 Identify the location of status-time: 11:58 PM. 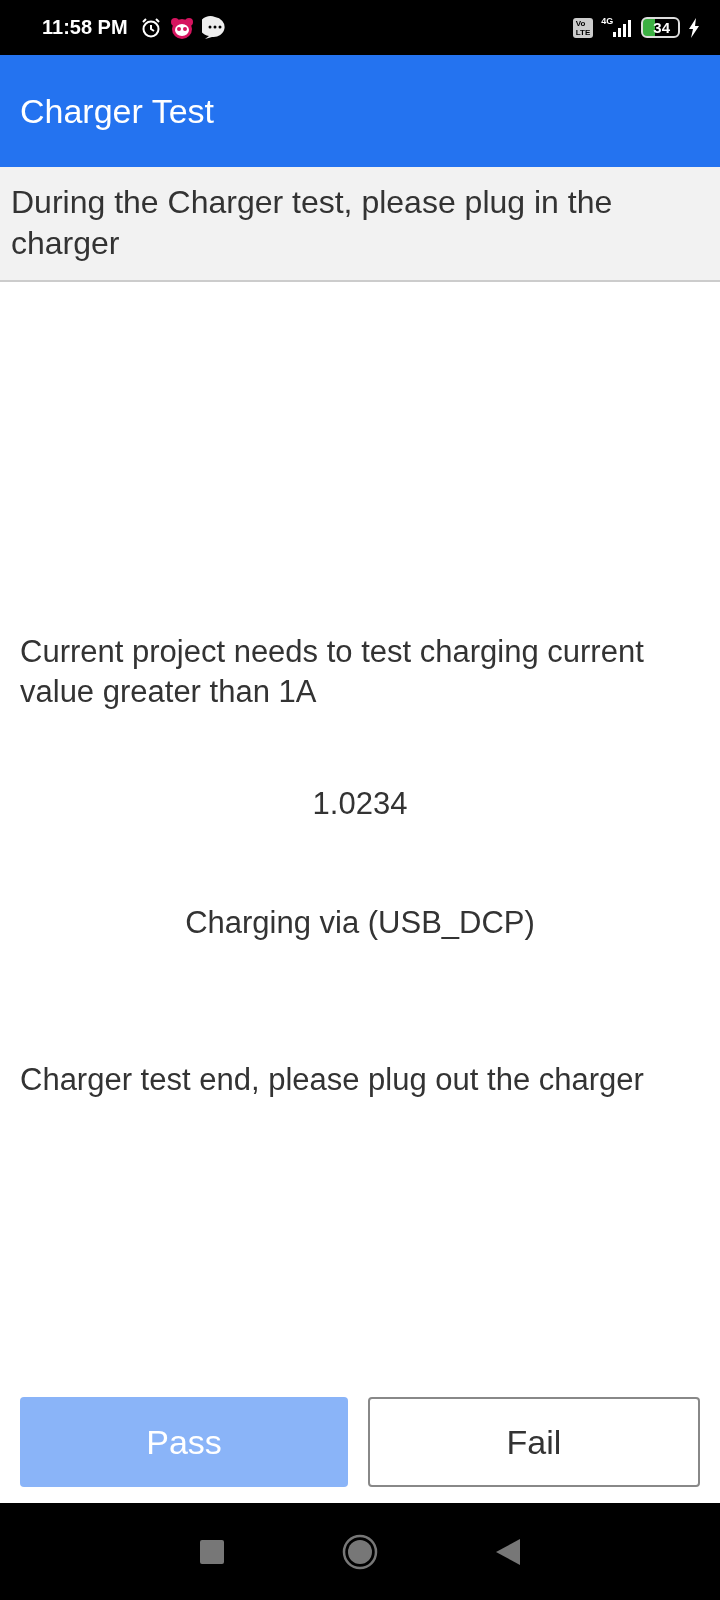
(85, 27).